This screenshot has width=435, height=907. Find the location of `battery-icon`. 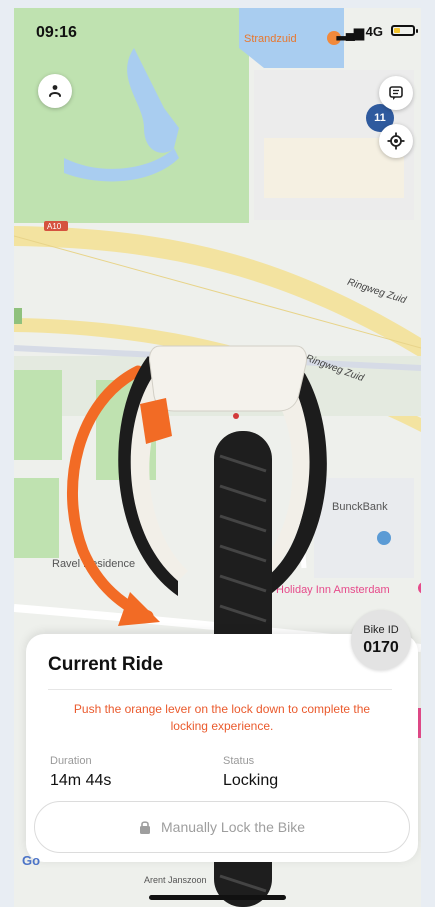

battery-icon is located at coordinates (404, 30).